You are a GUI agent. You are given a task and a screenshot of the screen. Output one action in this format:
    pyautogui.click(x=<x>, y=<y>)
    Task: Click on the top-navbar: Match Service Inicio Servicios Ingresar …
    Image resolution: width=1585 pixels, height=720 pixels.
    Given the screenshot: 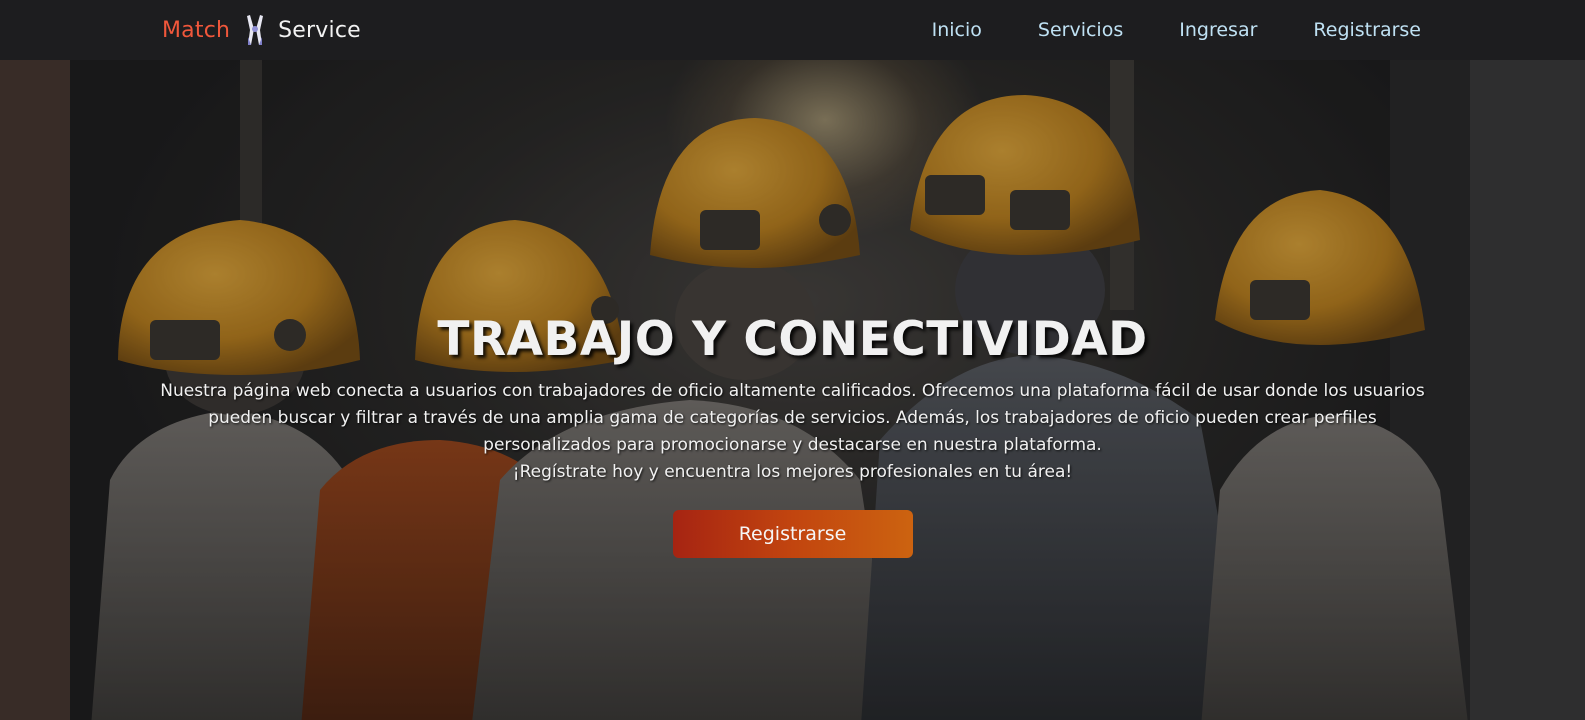 What is the action you would take?
    pyautogui.click(x=792, y=30)
    